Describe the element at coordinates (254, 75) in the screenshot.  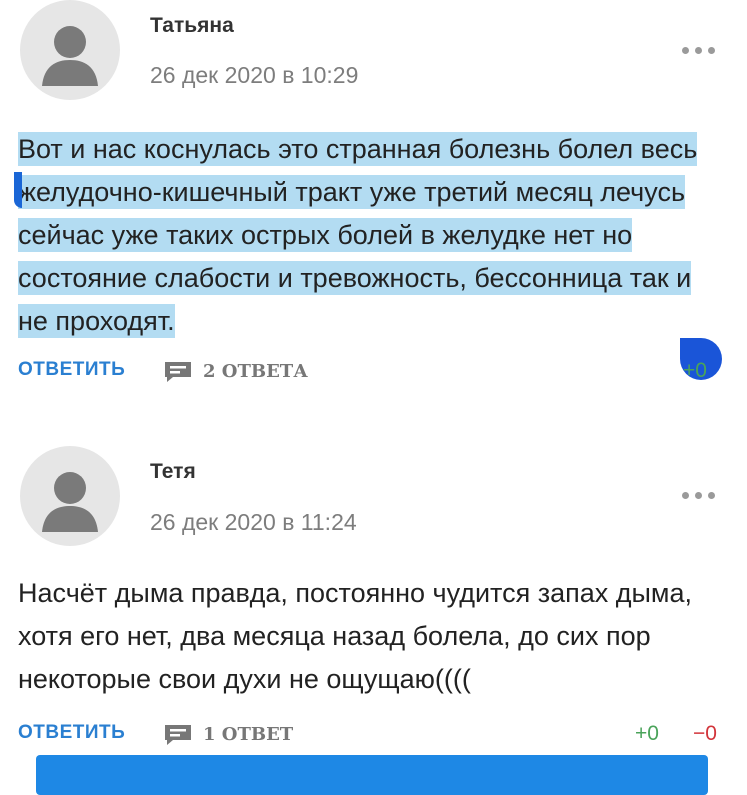
I see `comment-date: 26 дек 2020 в 10:29` at that location.